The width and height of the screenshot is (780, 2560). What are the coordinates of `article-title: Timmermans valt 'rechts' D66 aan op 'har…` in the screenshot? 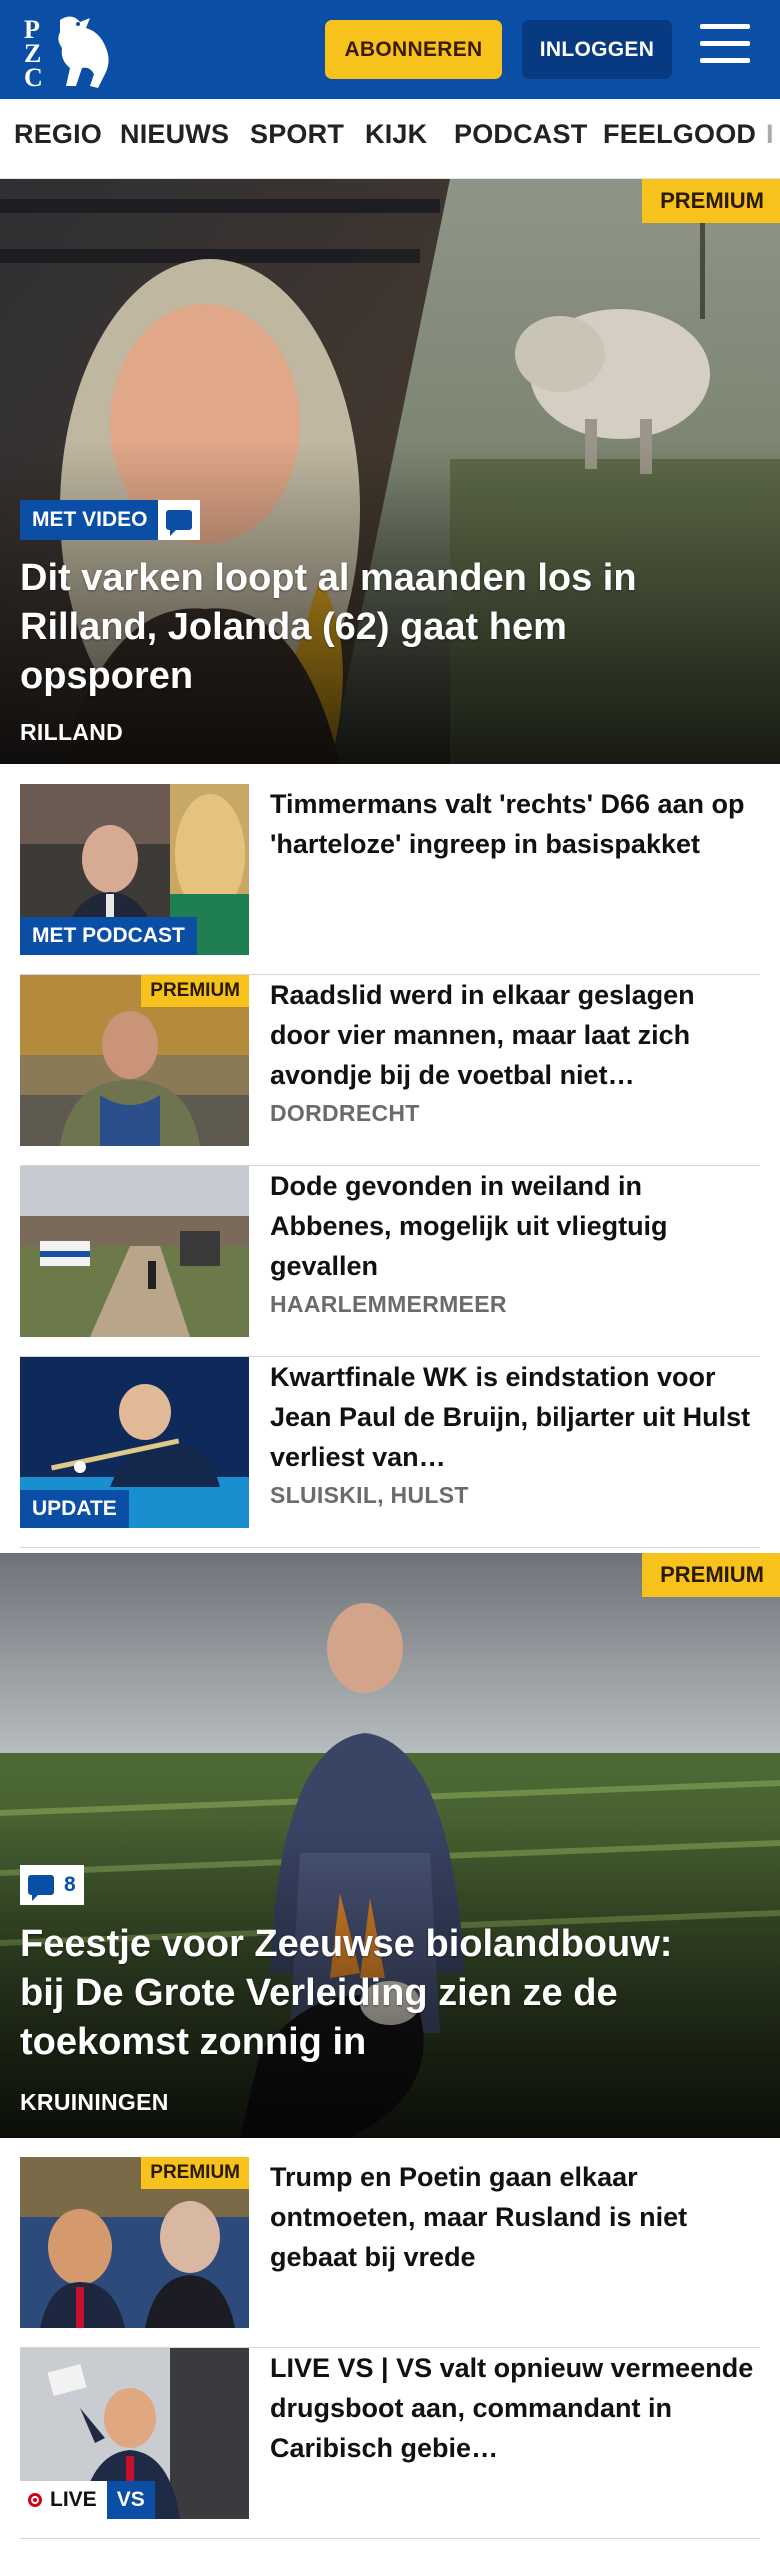 It's located at (515, 824).